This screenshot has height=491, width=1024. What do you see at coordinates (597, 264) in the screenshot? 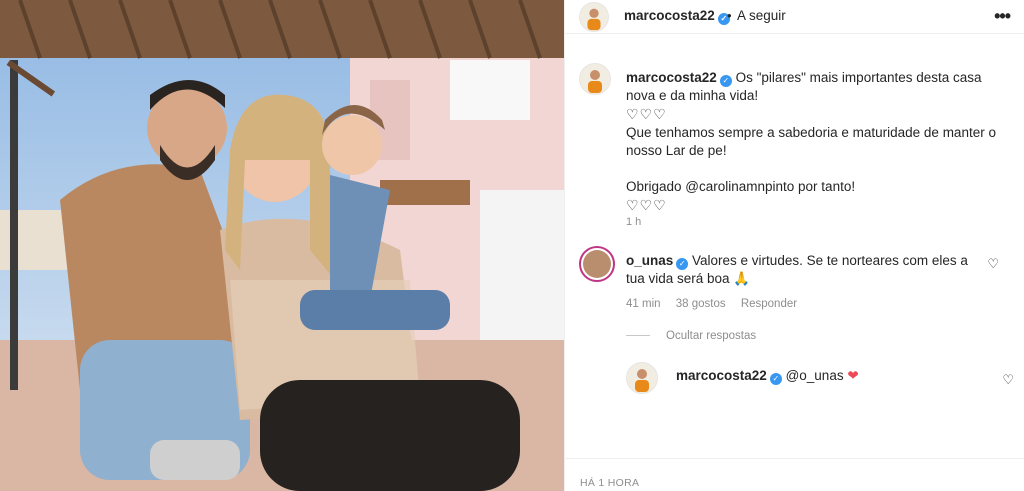
I see `commenter-avatar` at bounding box center [597, 264].